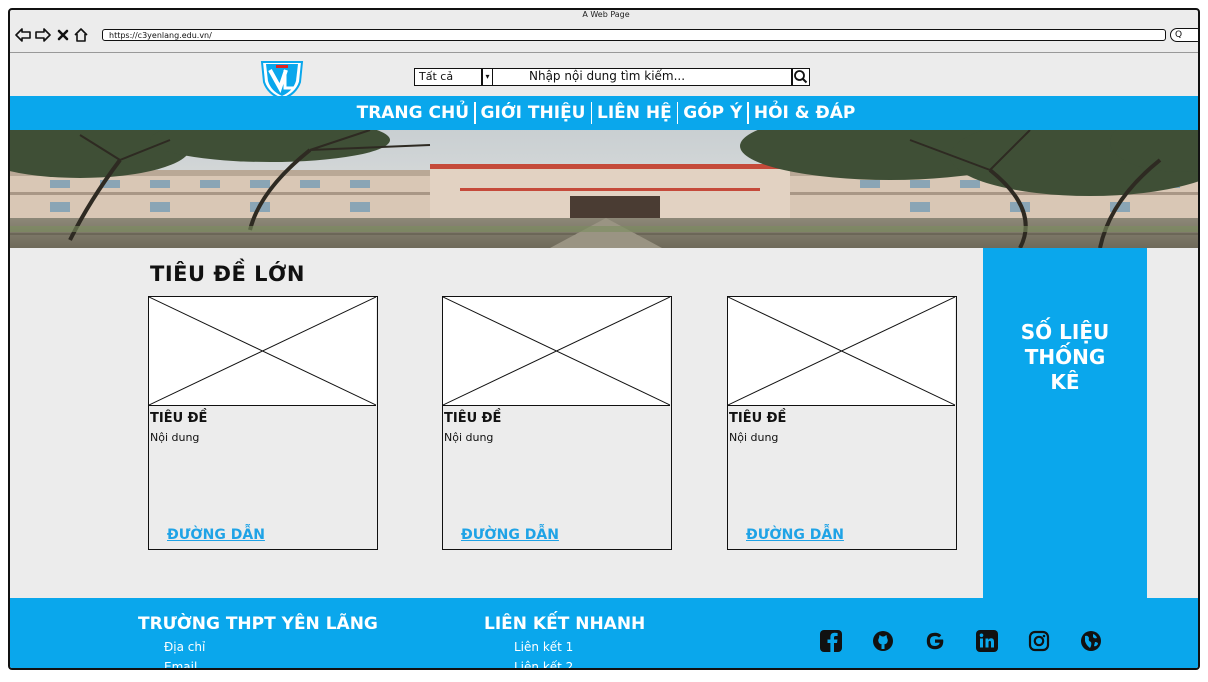 This screenshot has height=682, width=1208. Describe the element at coordinates (413, 113) in the screenshot. I see `nav-item-home: TRANG CHỦ` at that location.